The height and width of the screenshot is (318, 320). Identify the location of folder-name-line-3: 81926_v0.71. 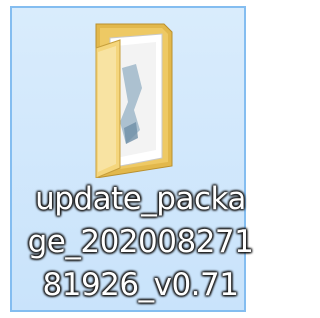
(141, 285).